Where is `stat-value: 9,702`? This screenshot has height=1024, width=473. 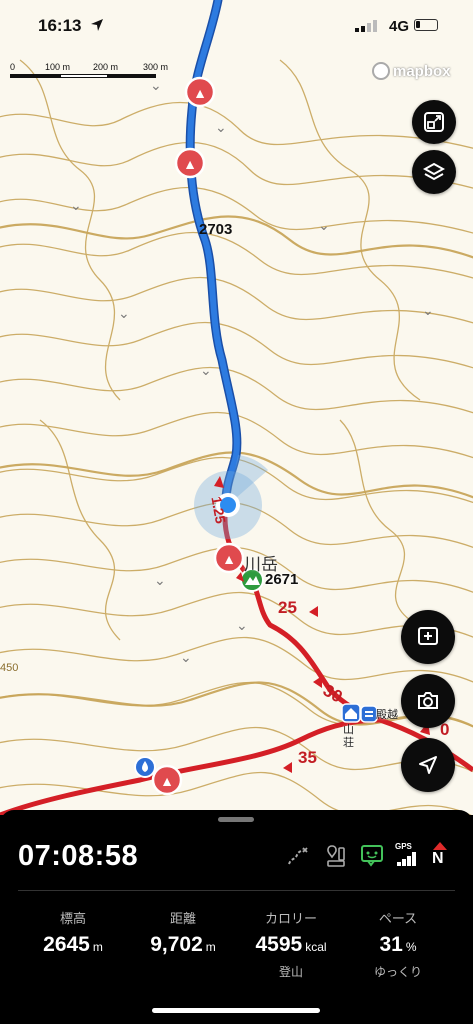
stat-value: 9,702 is located at coordinates (176, 944).